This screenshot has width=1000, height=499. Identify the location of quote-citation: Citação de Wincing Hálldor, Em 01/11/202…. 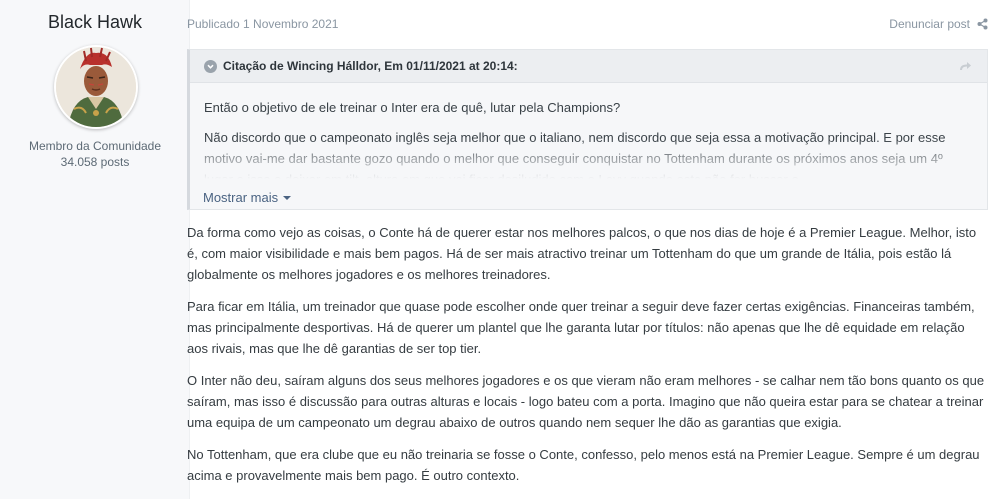
(370, 66).